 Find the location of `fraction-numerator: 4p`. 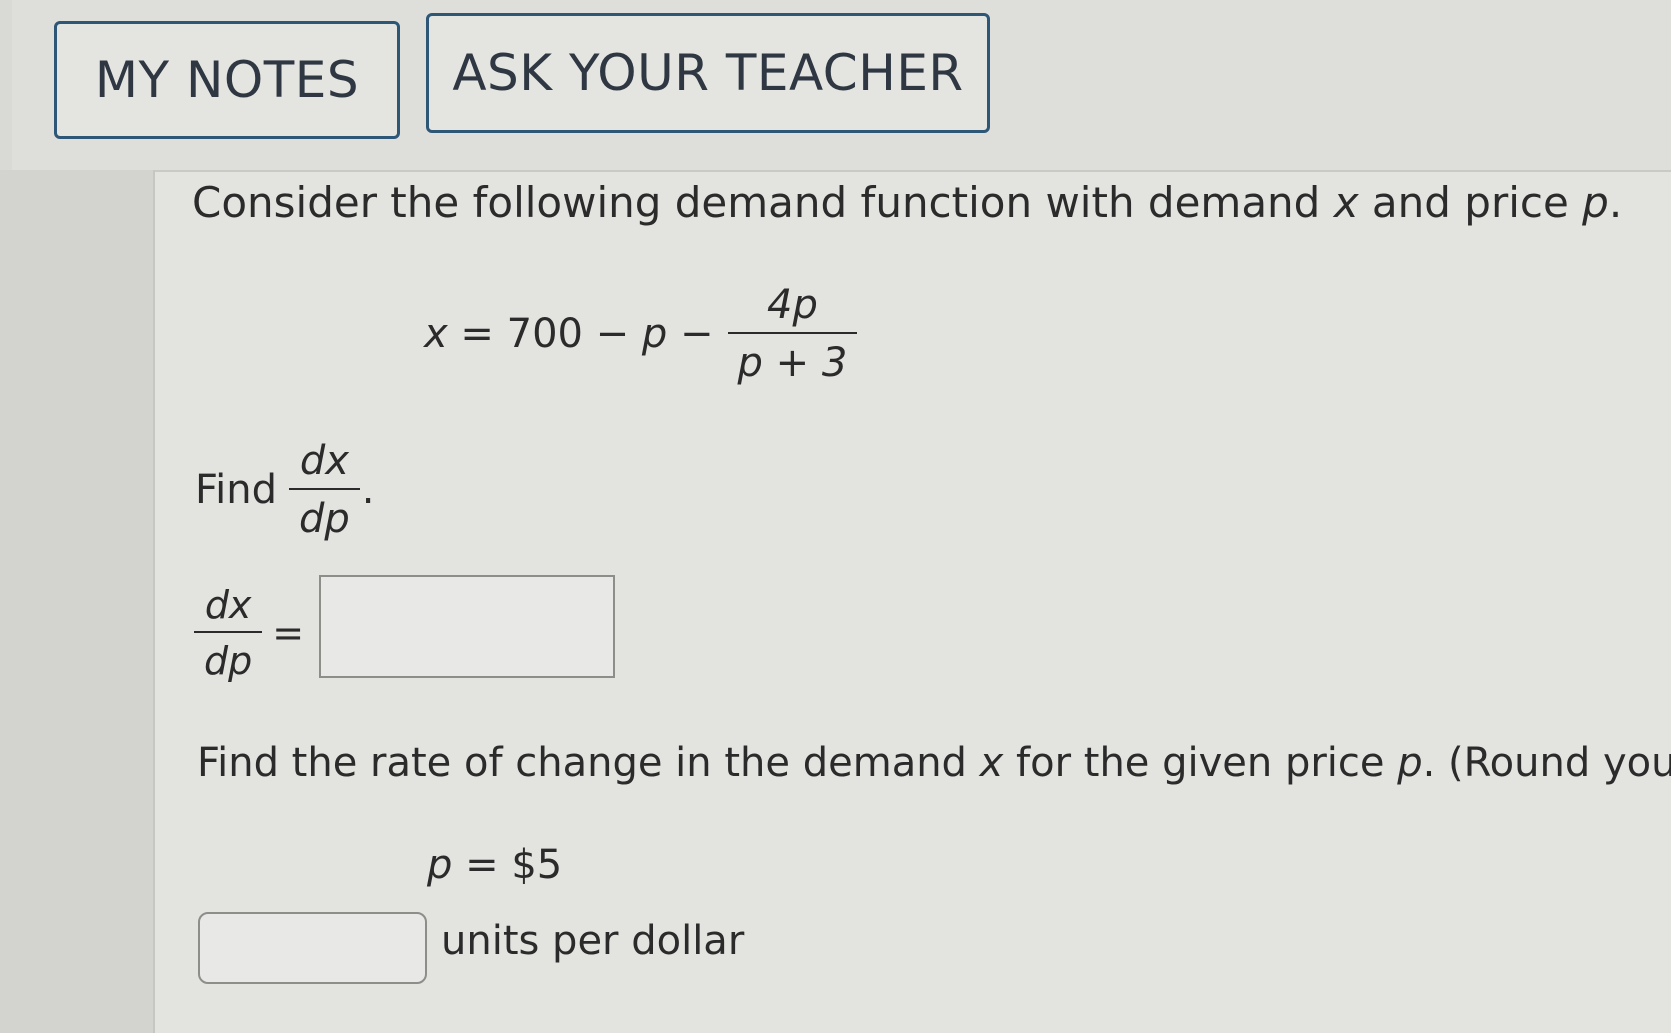

fraction-numerator: 4p is located at coordinates (792, 305).